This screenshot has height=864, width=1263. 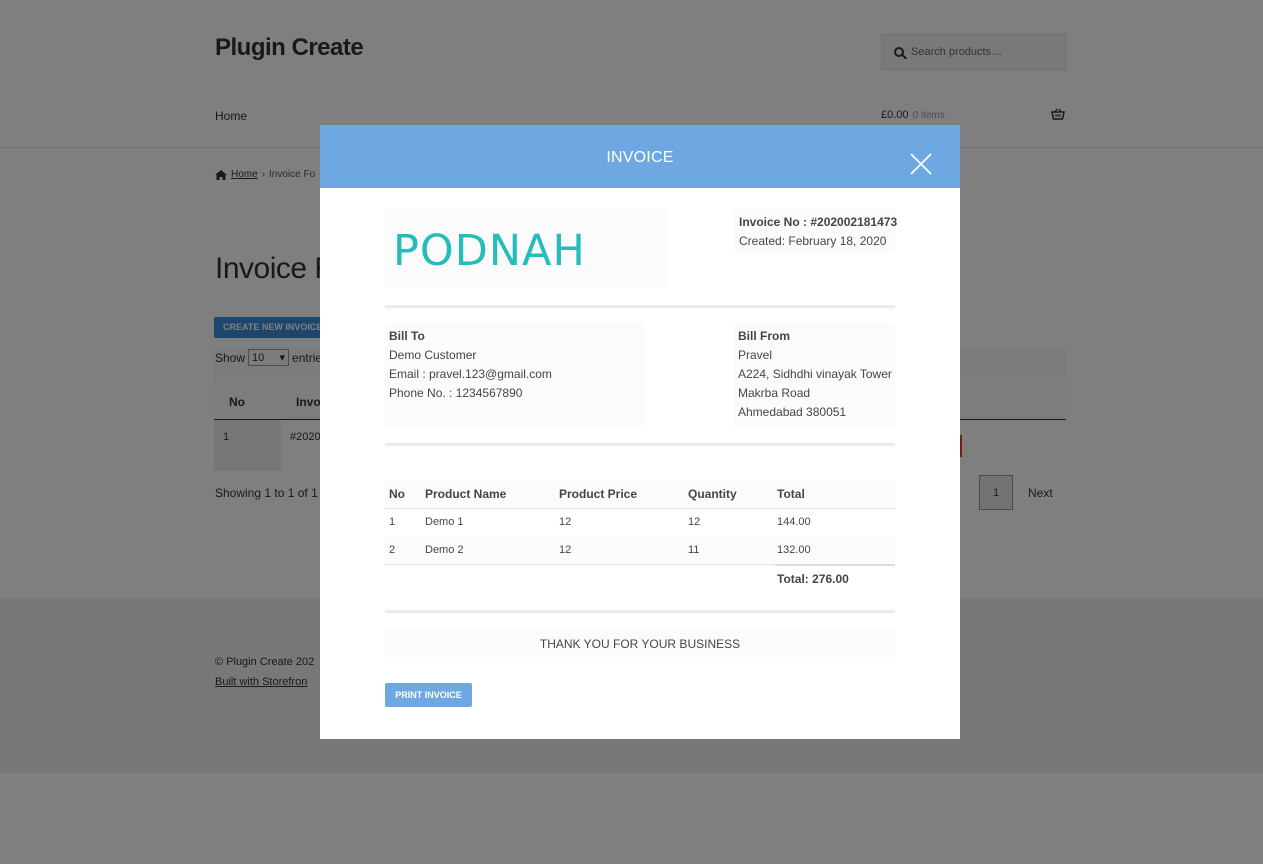 I want to click on cell-product-name: Demo 1, so click(x=444, y=522).